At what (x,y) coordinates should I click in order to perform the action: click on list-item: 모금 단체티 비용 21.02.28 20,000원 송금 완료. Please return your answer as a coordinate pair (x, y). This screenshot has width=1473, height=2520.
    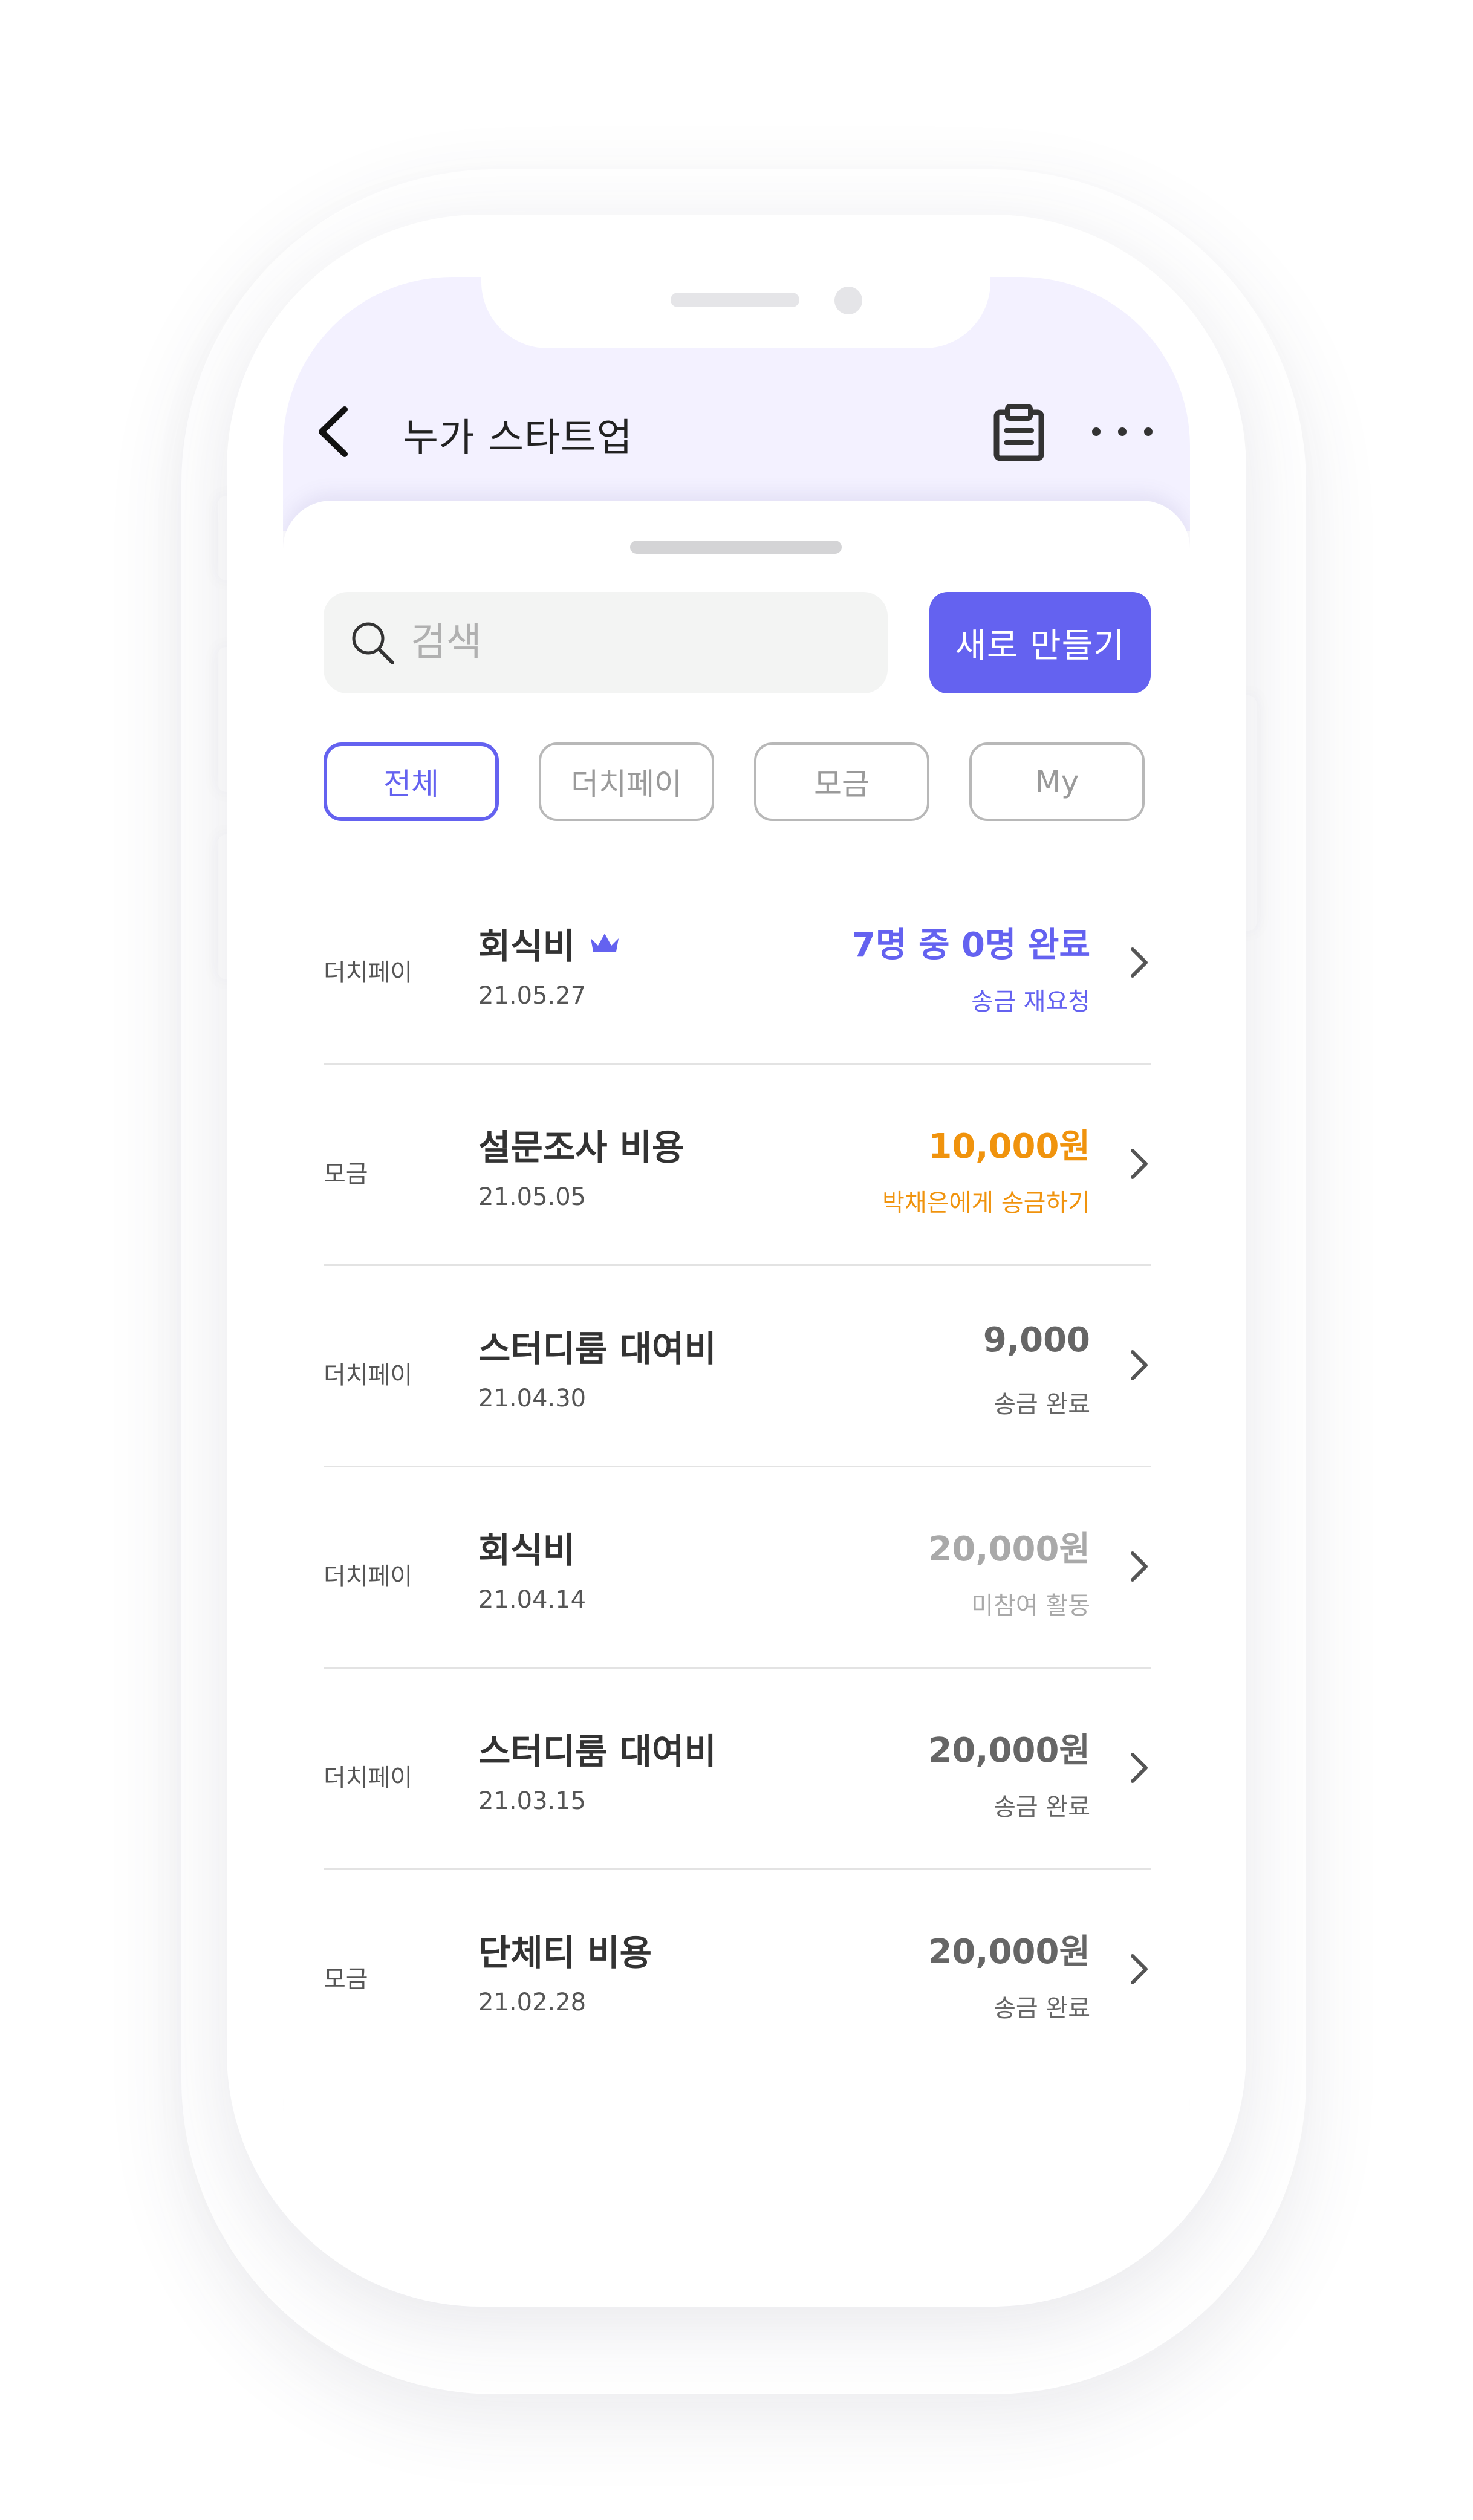
    Looking at the image, I should click on (737, 1970).